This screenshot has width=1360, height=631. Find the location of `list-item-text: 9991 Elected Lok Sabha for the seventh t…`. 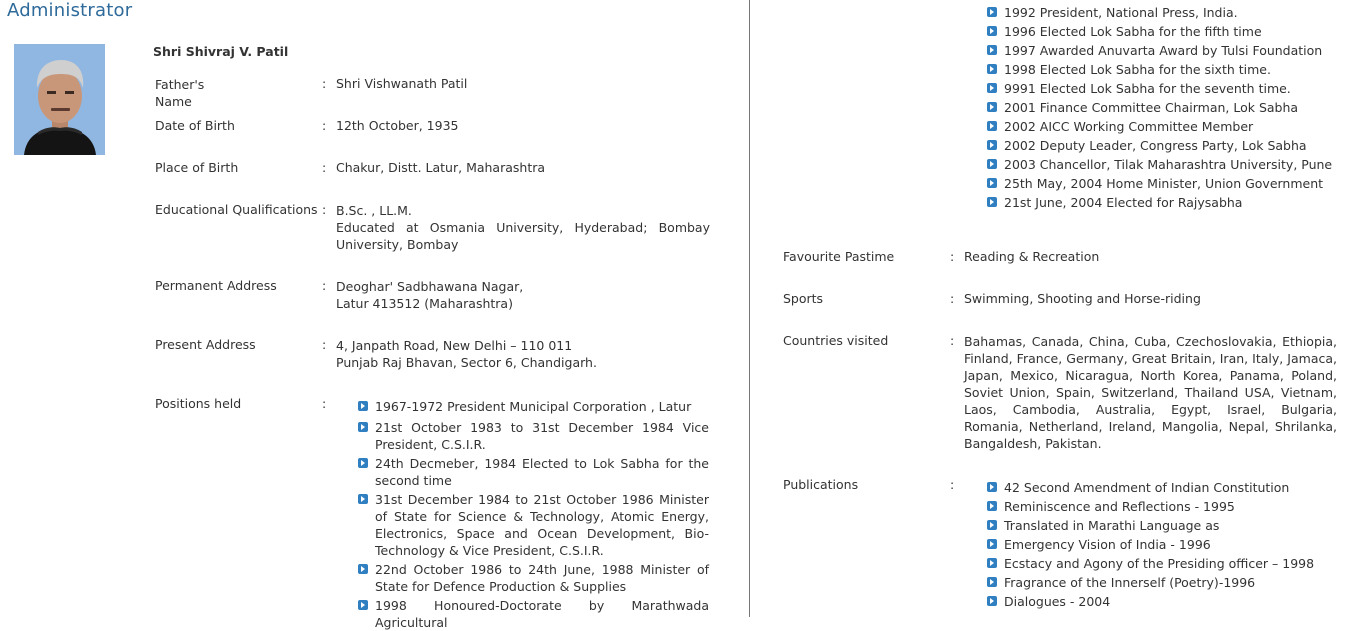

list-item-text: 9991 Elected Lok Sabha for the seventh t… is located at coordinates (1147, 88).